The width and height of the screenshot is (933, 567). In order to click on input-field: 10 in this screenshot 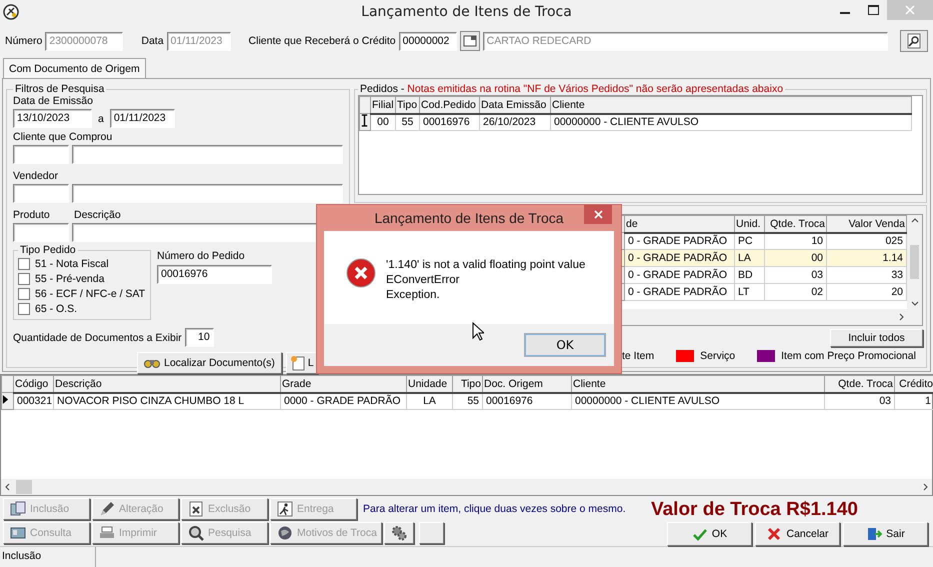, I will do `click(199, 337)`.